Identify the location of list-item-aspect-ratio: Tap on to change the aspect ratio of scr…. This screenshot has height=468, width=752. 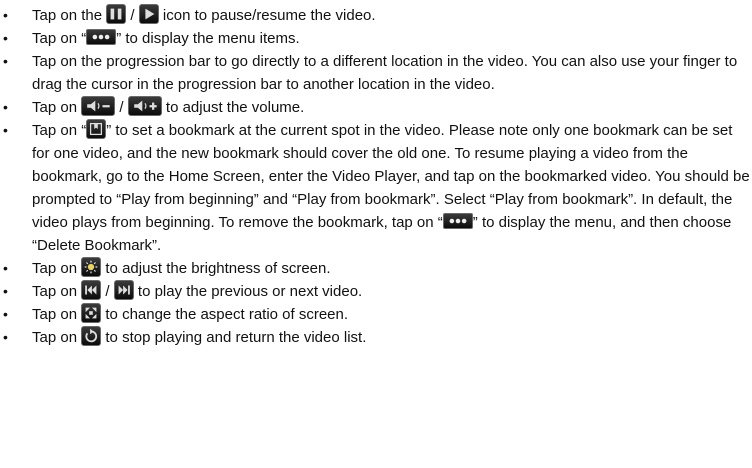
(376, 314).